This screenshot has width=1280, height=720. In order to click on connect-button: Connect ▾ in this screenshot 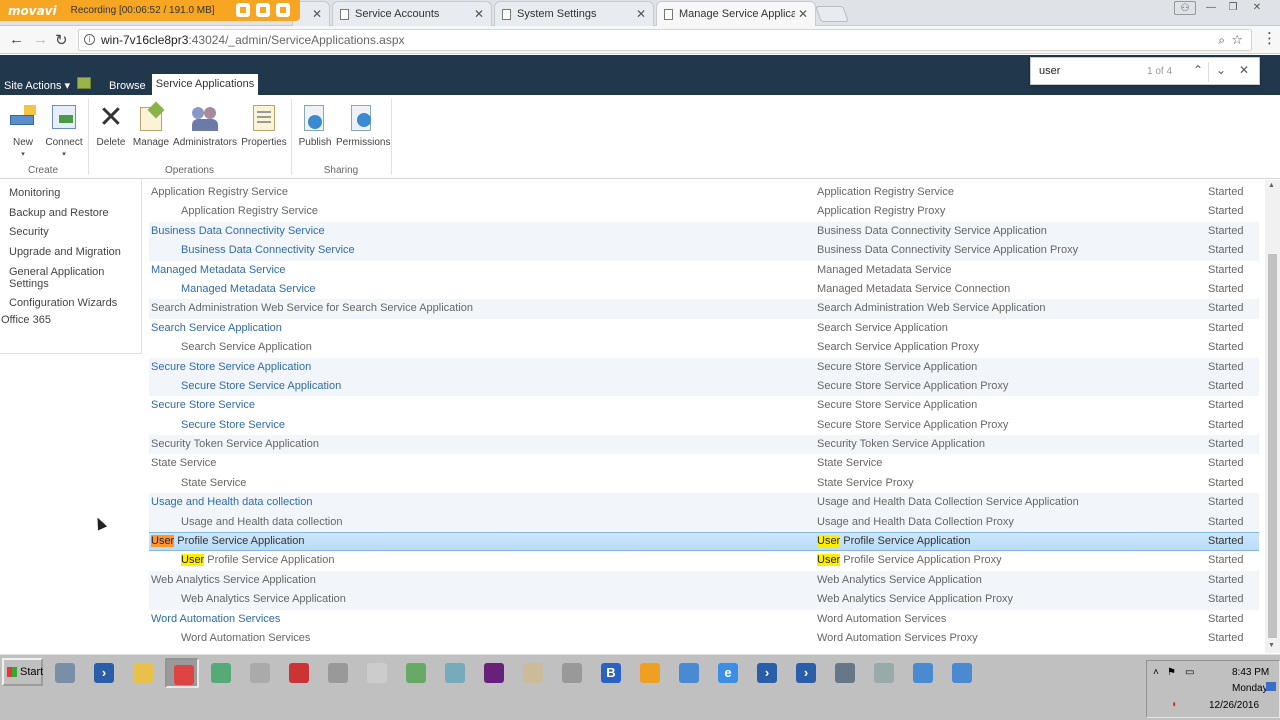, I will do `click(64, 131)`.